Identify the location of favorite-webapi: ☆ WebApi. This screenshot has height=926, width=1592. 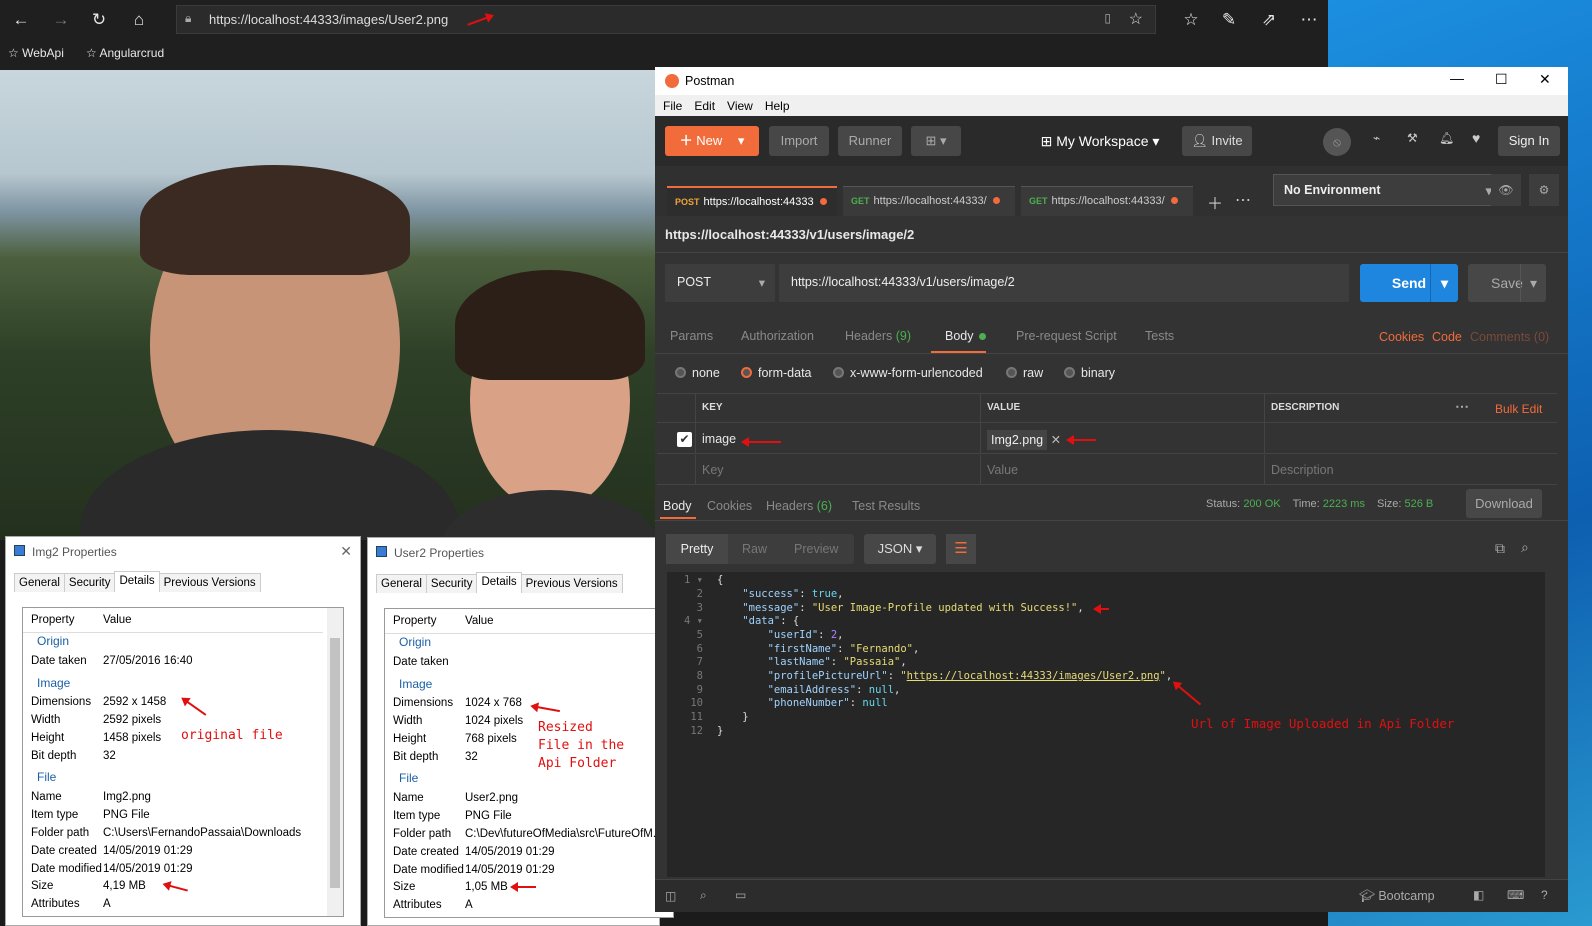
(36, 53).